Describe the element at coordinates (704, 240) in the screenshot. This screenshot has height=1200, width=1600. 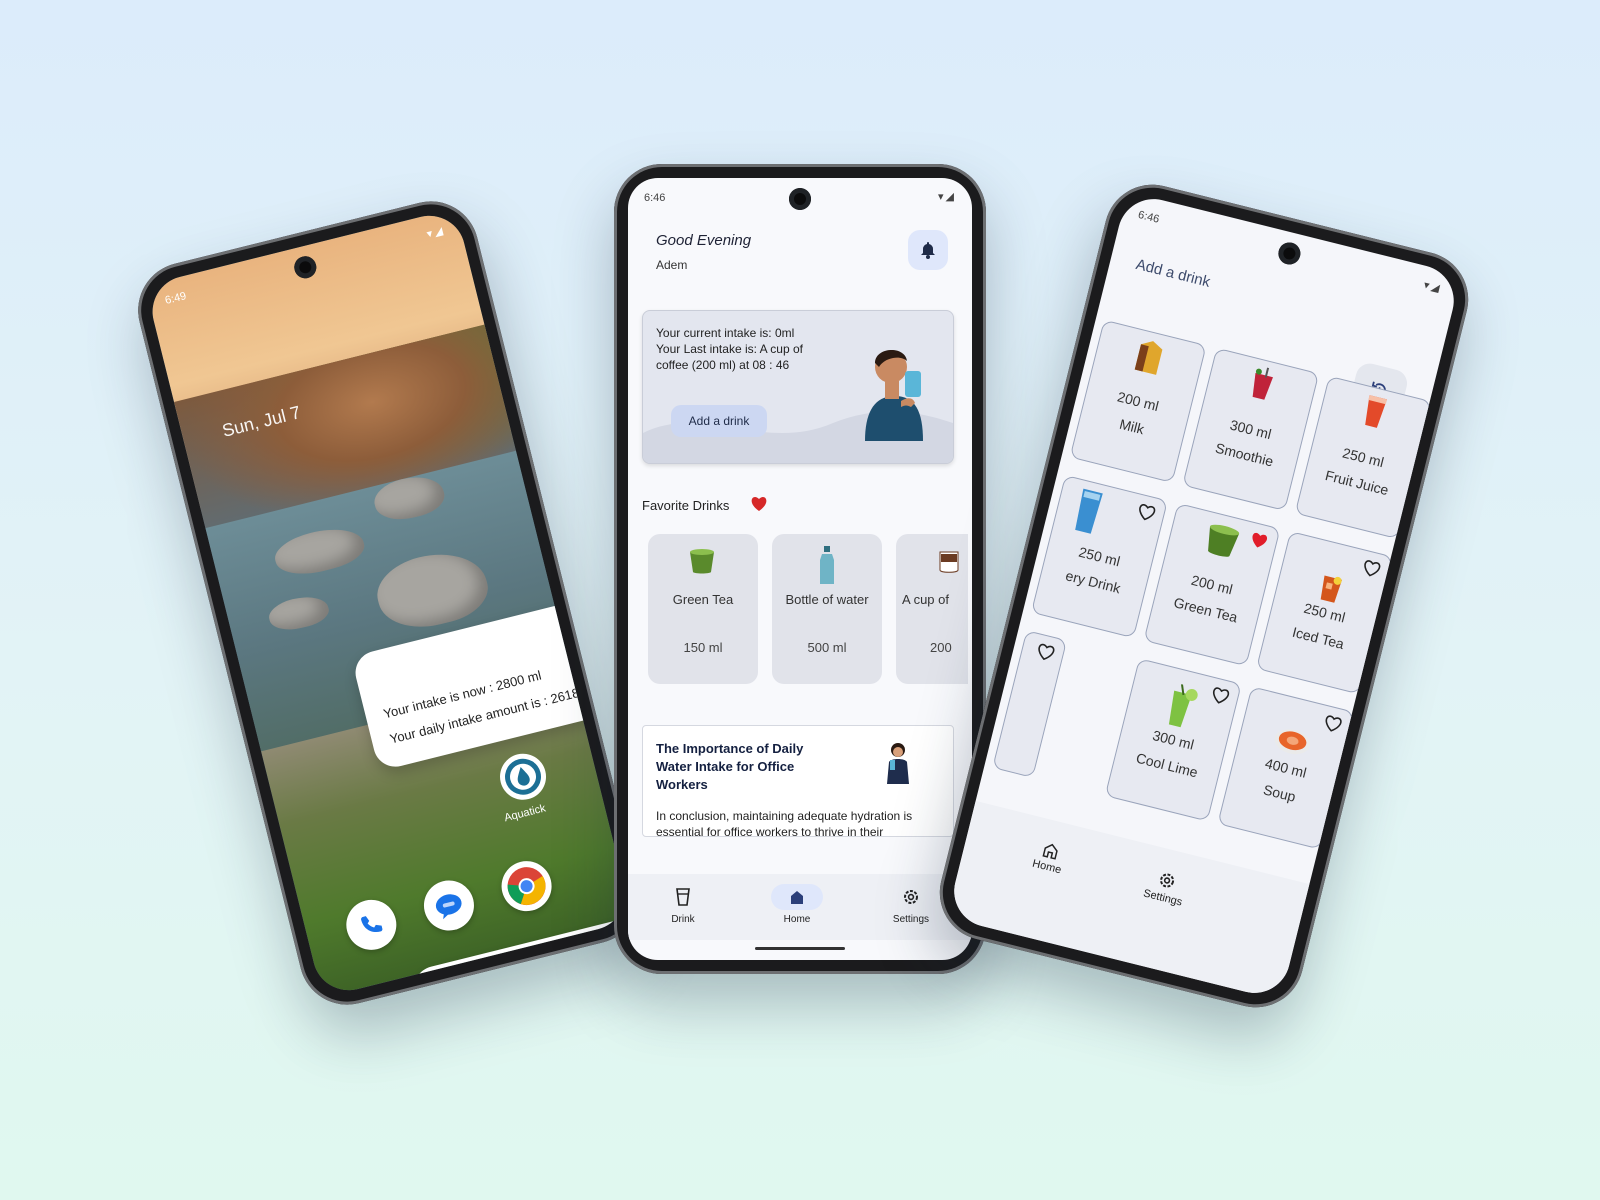
I see `greeting: Good Evening` at that location.